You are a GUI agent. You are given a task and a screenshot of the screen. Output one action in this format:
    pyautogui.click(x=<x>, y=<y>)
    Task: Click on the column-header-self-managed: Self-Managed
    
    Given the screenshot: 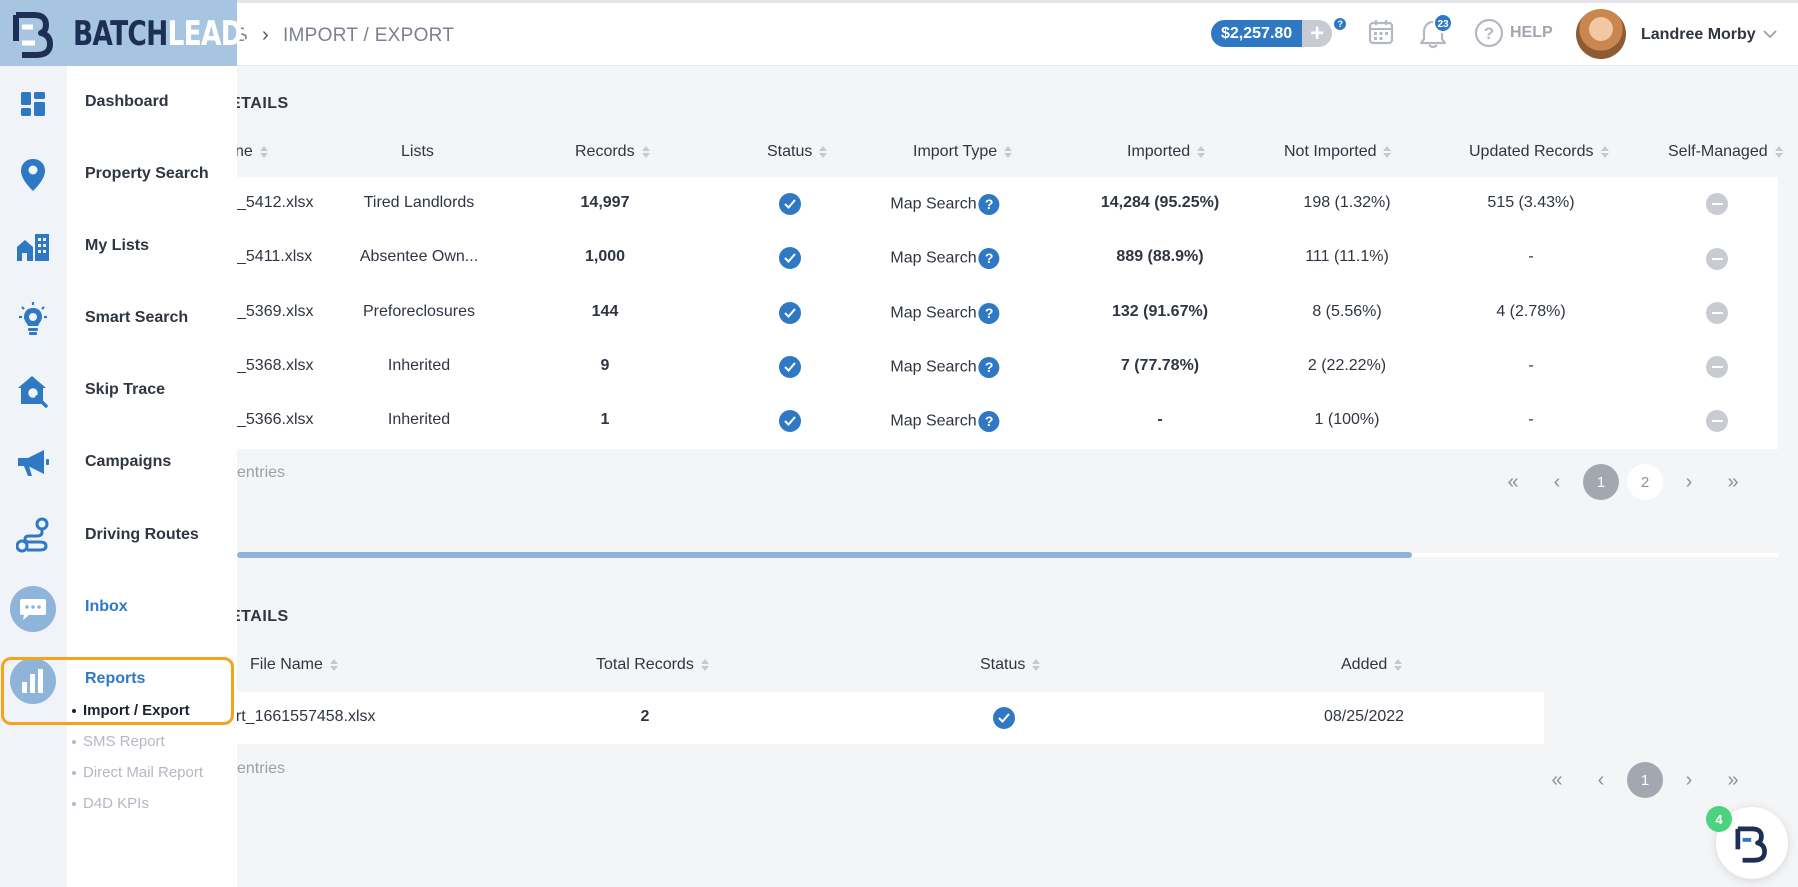 What is the action you would take?
    pyautogui.click(x=1725, y=152)
    